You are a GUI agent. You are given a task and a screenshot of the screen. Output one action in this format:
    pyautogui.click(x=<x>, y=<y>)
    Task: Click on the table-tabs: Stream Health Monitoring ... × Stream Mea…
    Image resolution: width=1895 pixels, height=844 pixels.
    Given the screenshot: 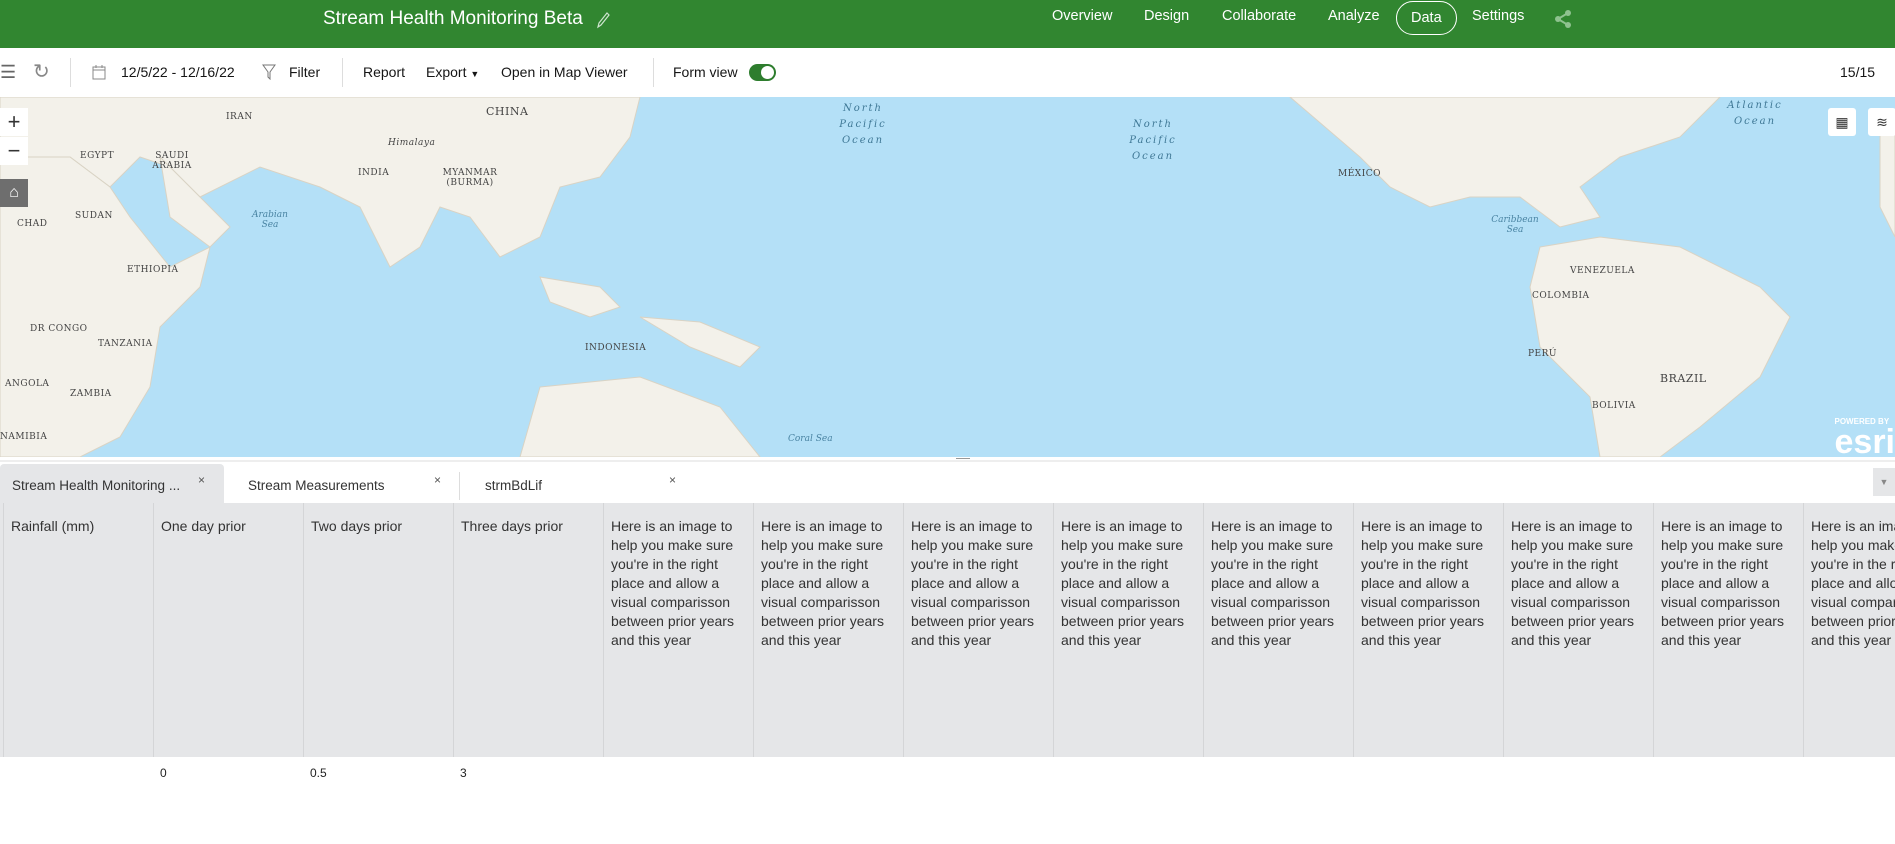 What is the action you would take?
    pyautogui.click(x=947, y=482)
    